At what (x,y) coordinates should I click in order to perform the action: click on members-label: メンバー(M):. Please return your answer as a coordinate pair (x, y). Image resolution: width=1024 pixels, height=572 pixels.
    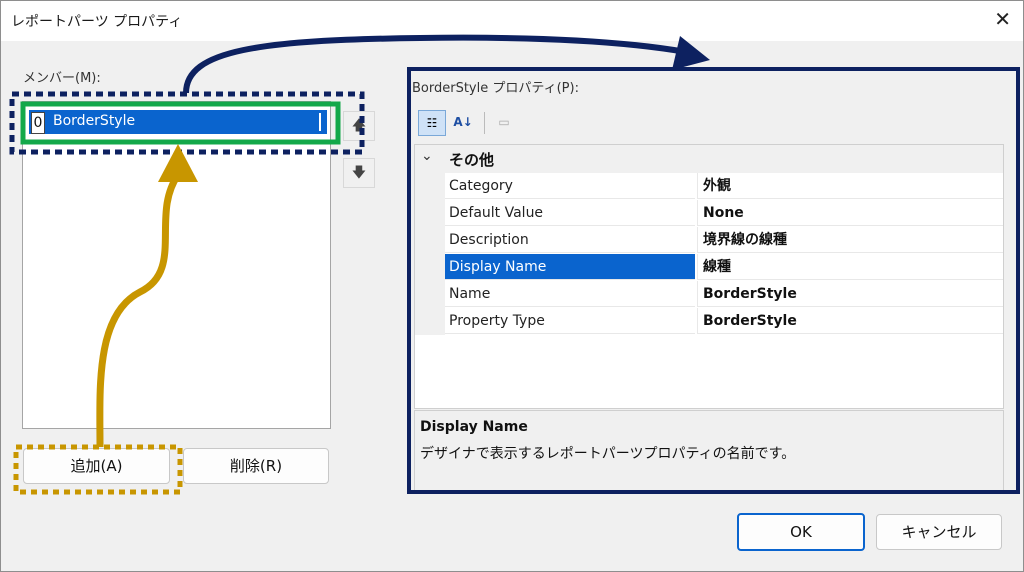
    Looking at the image, I should click on (62, 78).